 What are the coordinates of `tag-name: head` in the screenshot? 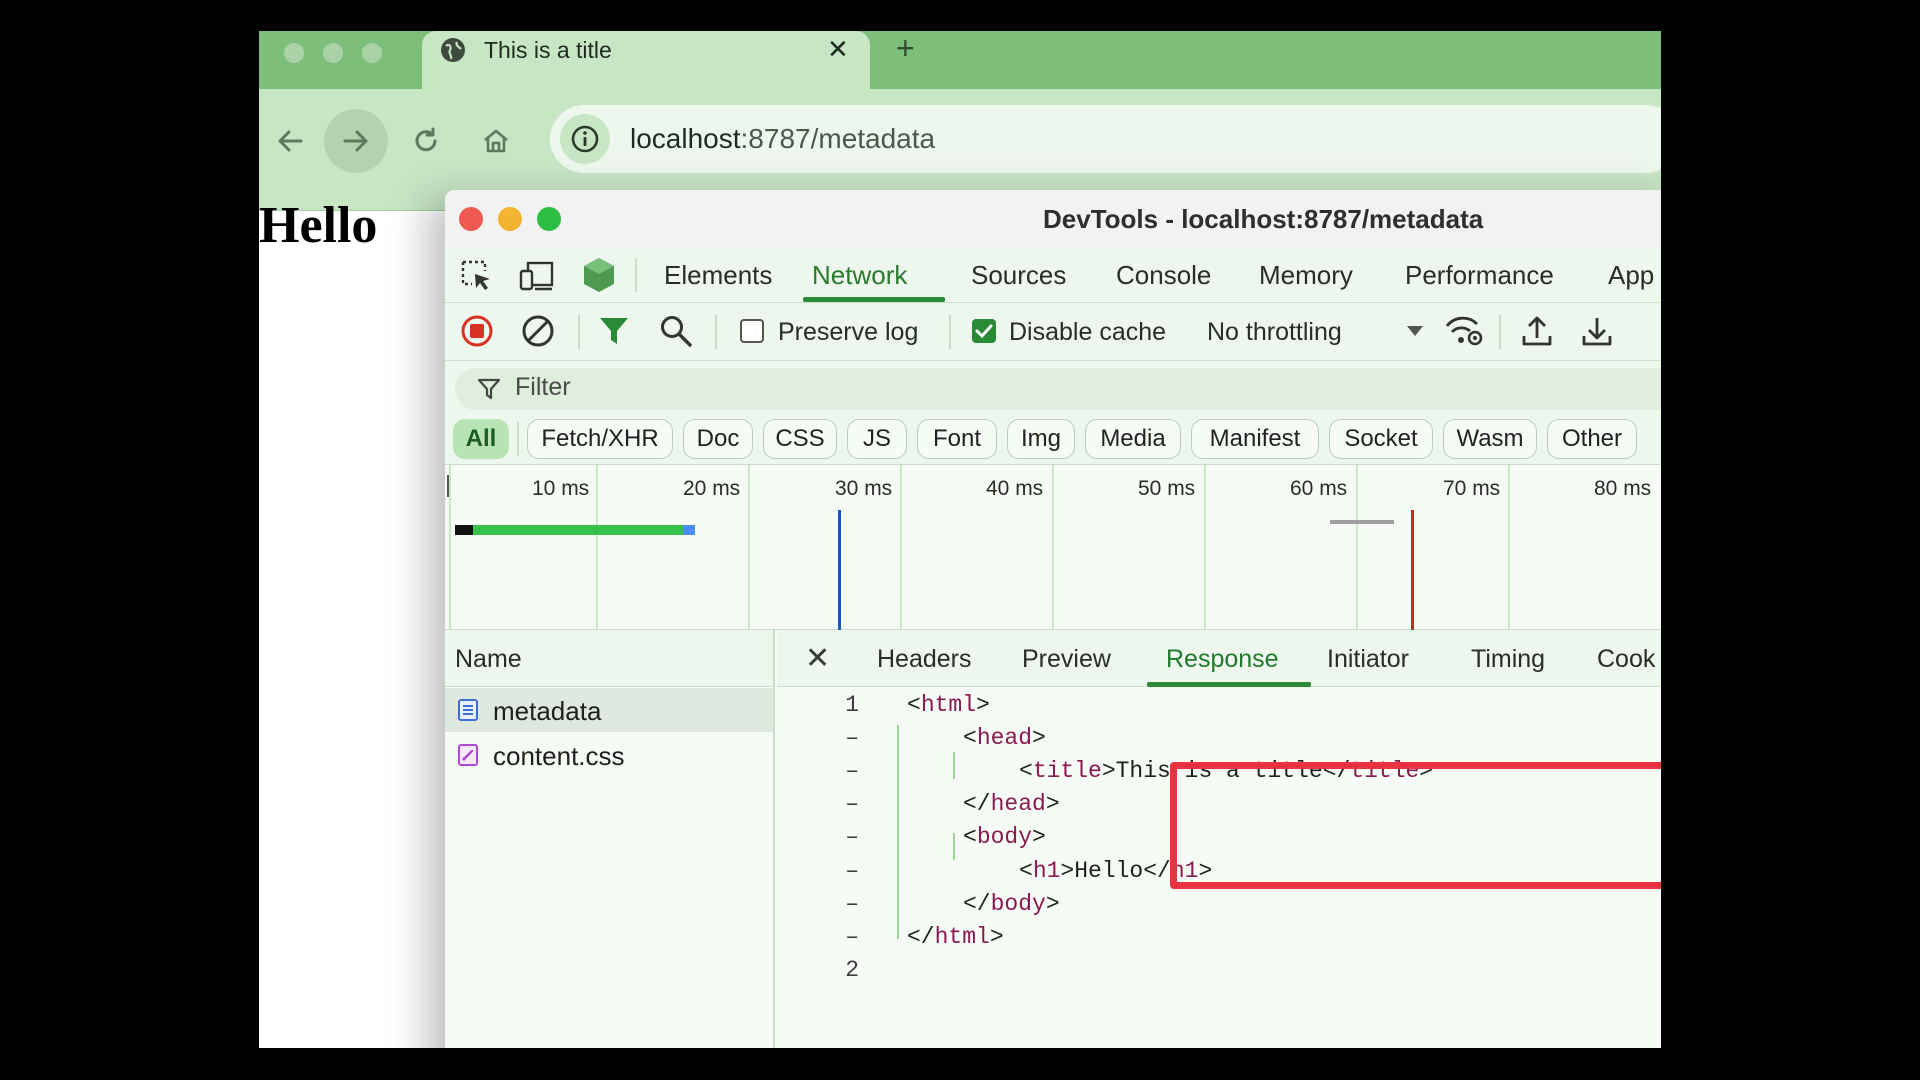 It's located at (1018, 804).